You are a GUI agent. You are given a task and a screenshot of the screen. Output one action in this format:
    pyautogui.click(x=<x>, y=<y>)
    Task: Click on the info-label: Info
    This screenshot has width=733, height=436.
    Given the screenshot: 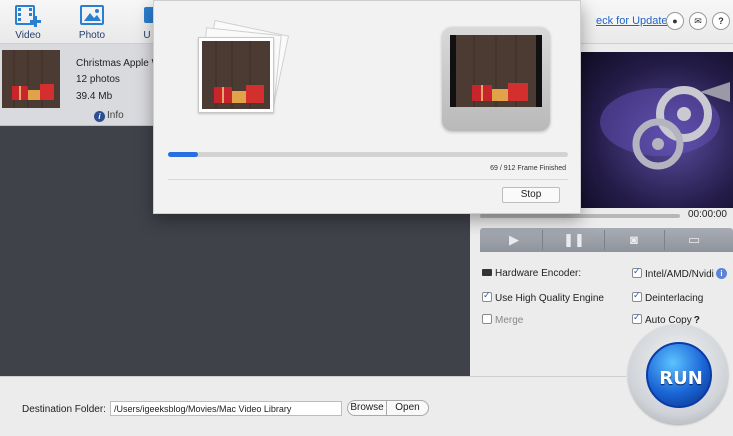 What is the action you would take?
    pyautogui.click(x=115, y=115)
    